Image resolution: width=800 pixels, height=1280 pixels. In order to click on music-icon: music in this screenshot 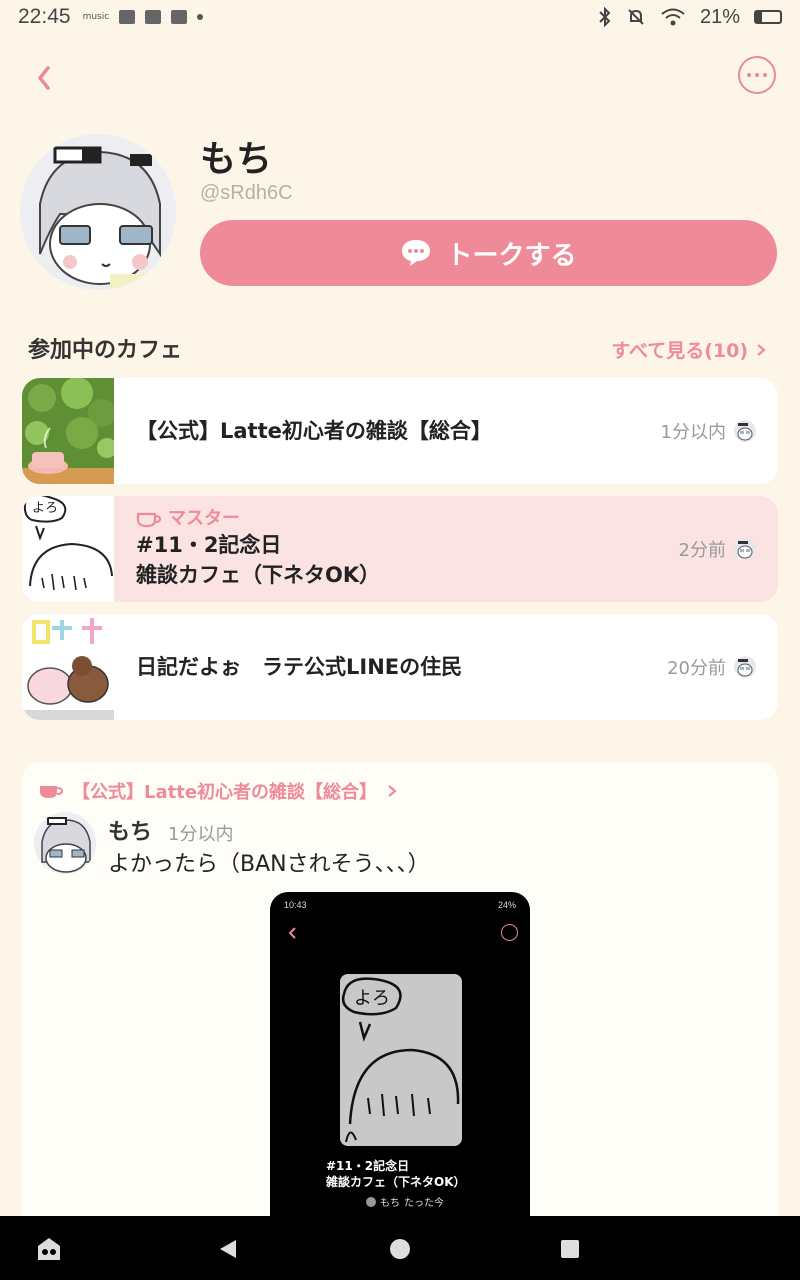, I will do `click(96, 17)`.